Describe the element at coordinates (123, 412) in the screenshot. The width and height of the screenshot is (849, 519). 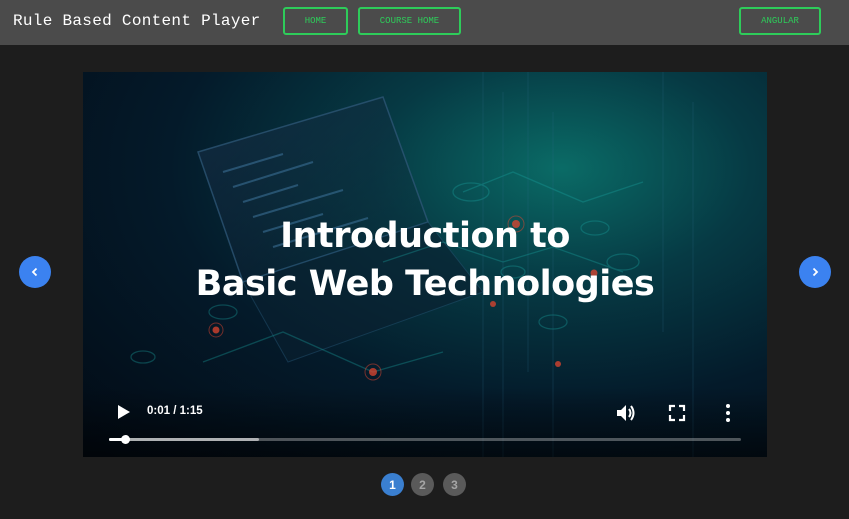
I see `play-icon` at that location.